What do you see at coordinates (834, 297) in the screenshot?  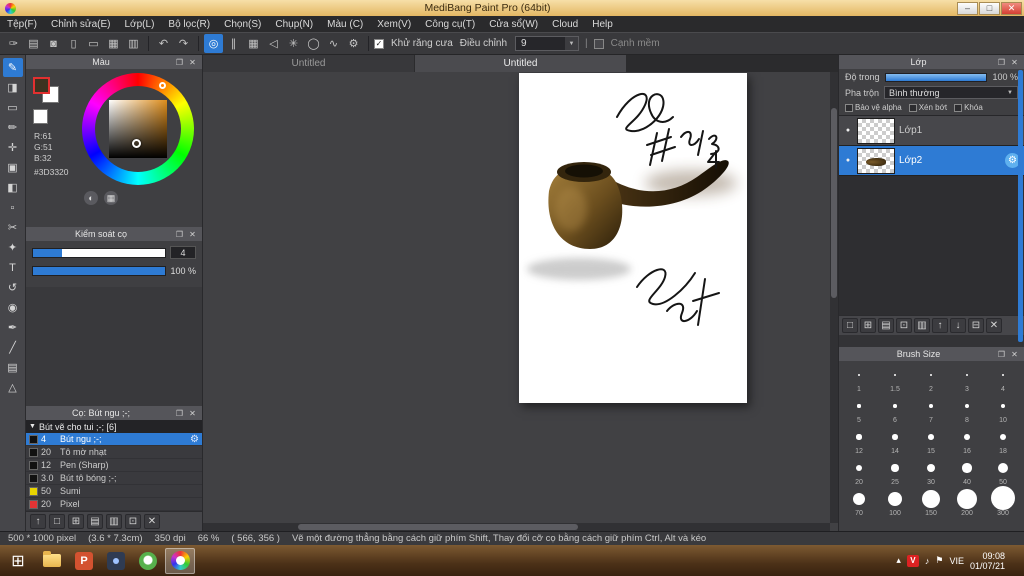 I see `vertical-scrollbar` at bounding box center [834, 297].